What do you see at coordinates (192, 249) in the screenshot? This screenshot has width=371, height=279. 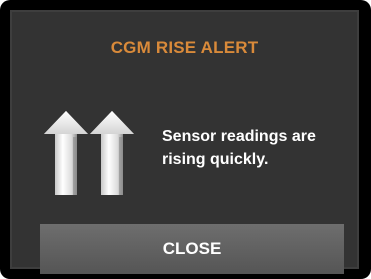 I see `close-button: CLOSE` at bounding box center [192, 249].